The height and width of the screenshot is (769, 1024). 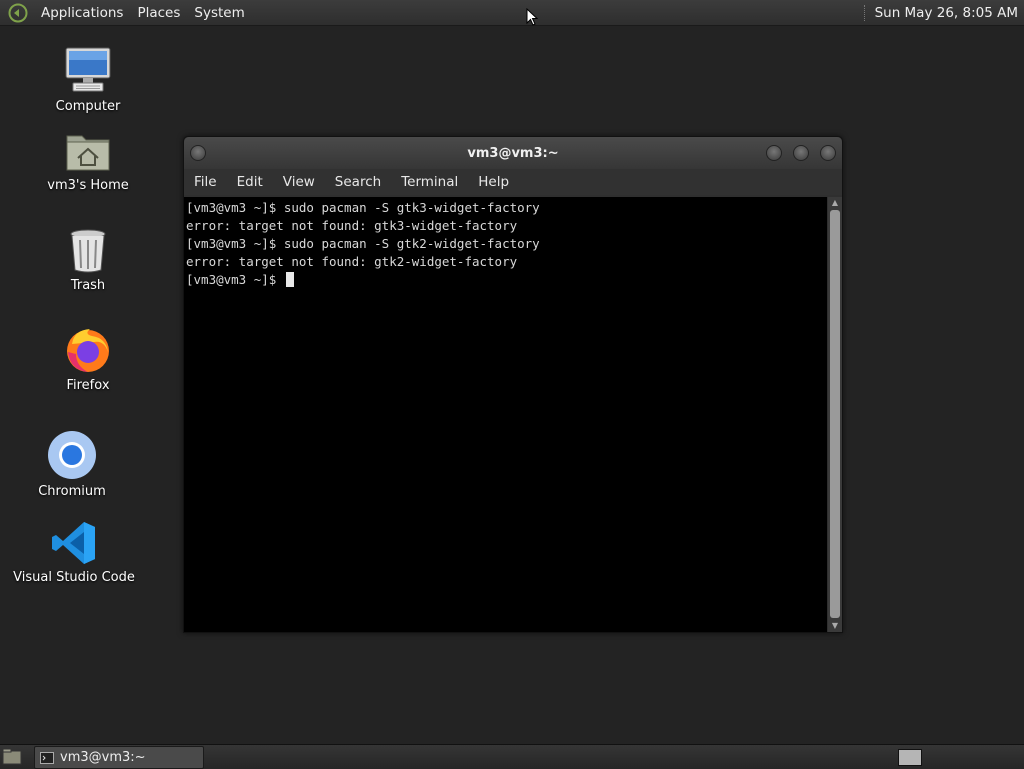 I want to click on menu-search: Search, so click(x=358, y=182).